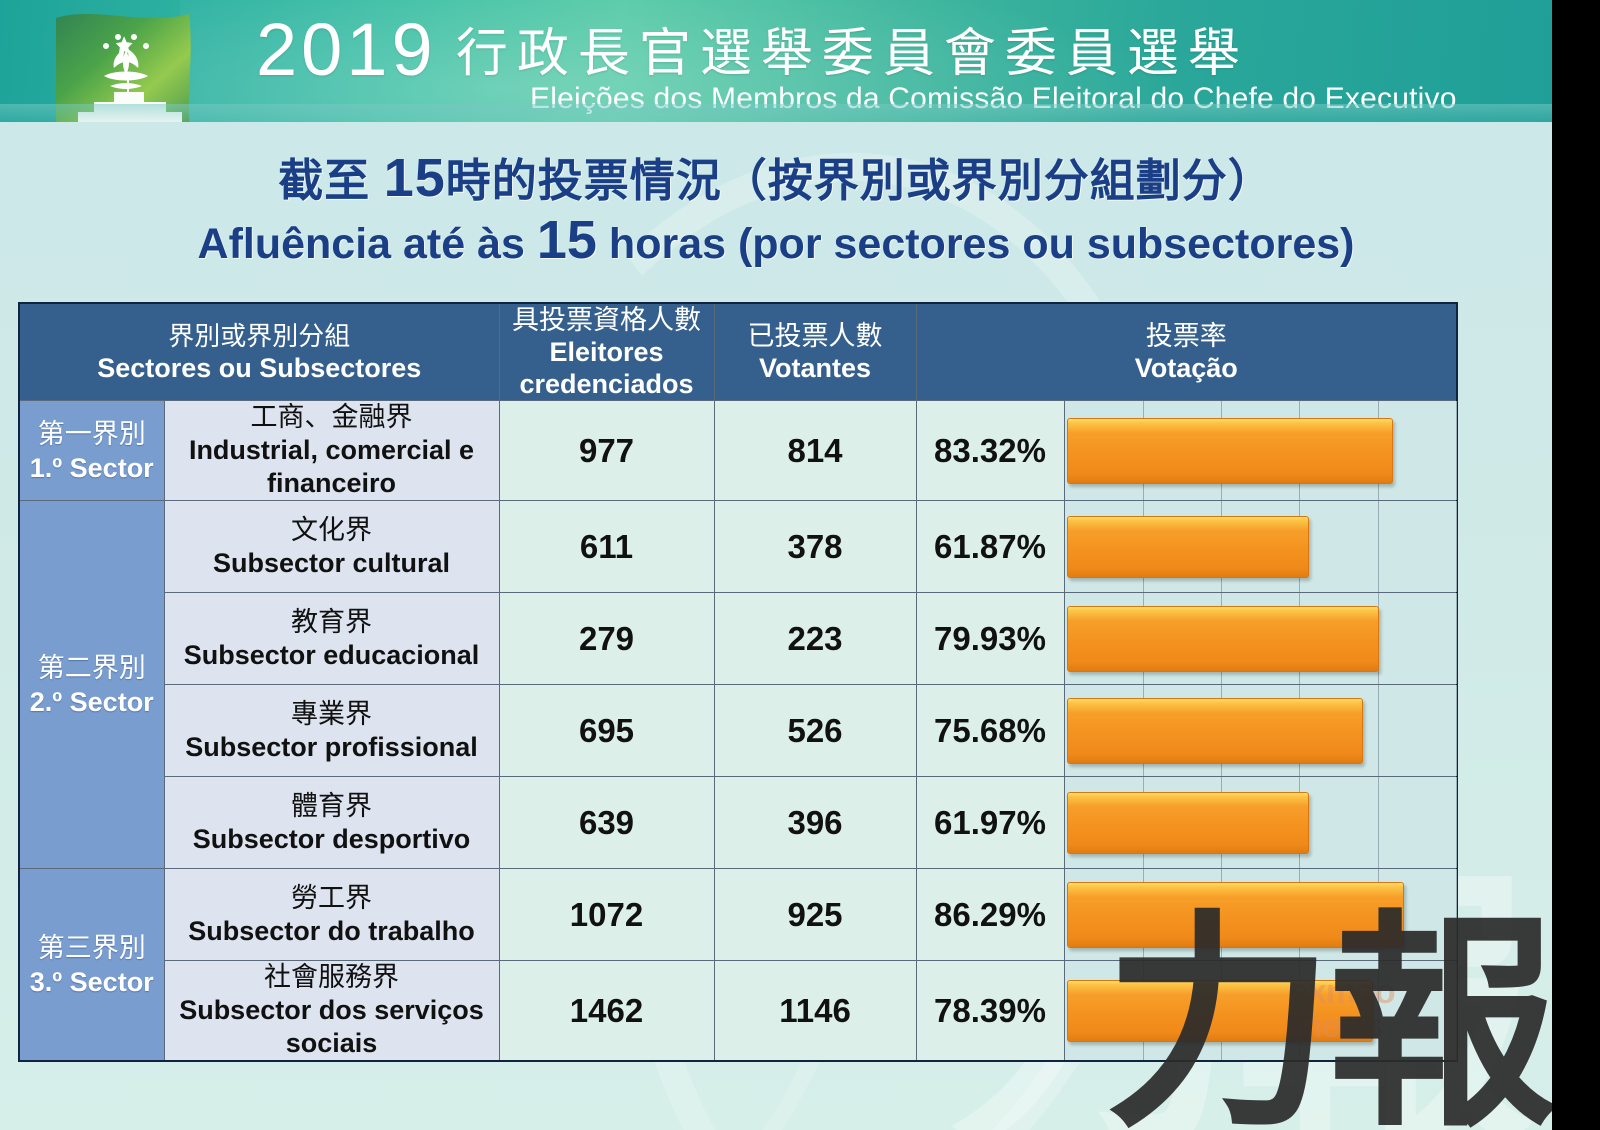 The width and height of the screenshot is (1600, 1130). What do you see at coordinates (331, 546) in the screenshot?
I see `subsector-name: 文化界 Subsector cultural` at bounding box center [331, 546].